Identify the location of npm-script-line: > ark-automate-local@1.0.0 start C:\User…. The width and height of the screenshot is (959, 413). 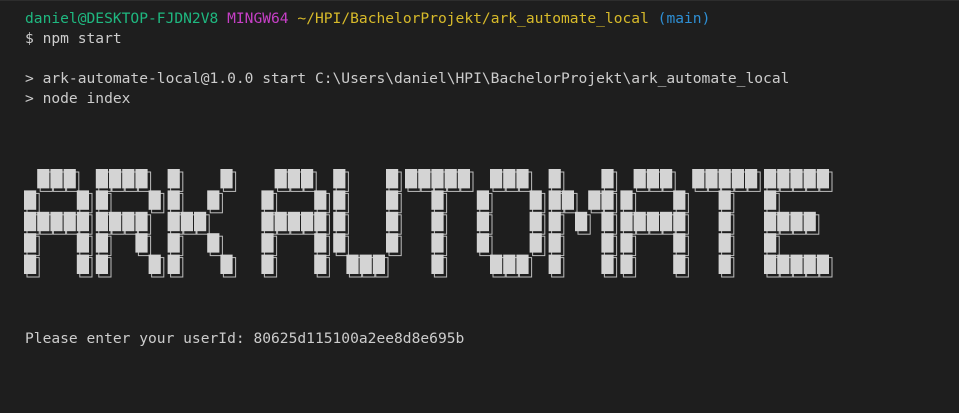
(407, 78).